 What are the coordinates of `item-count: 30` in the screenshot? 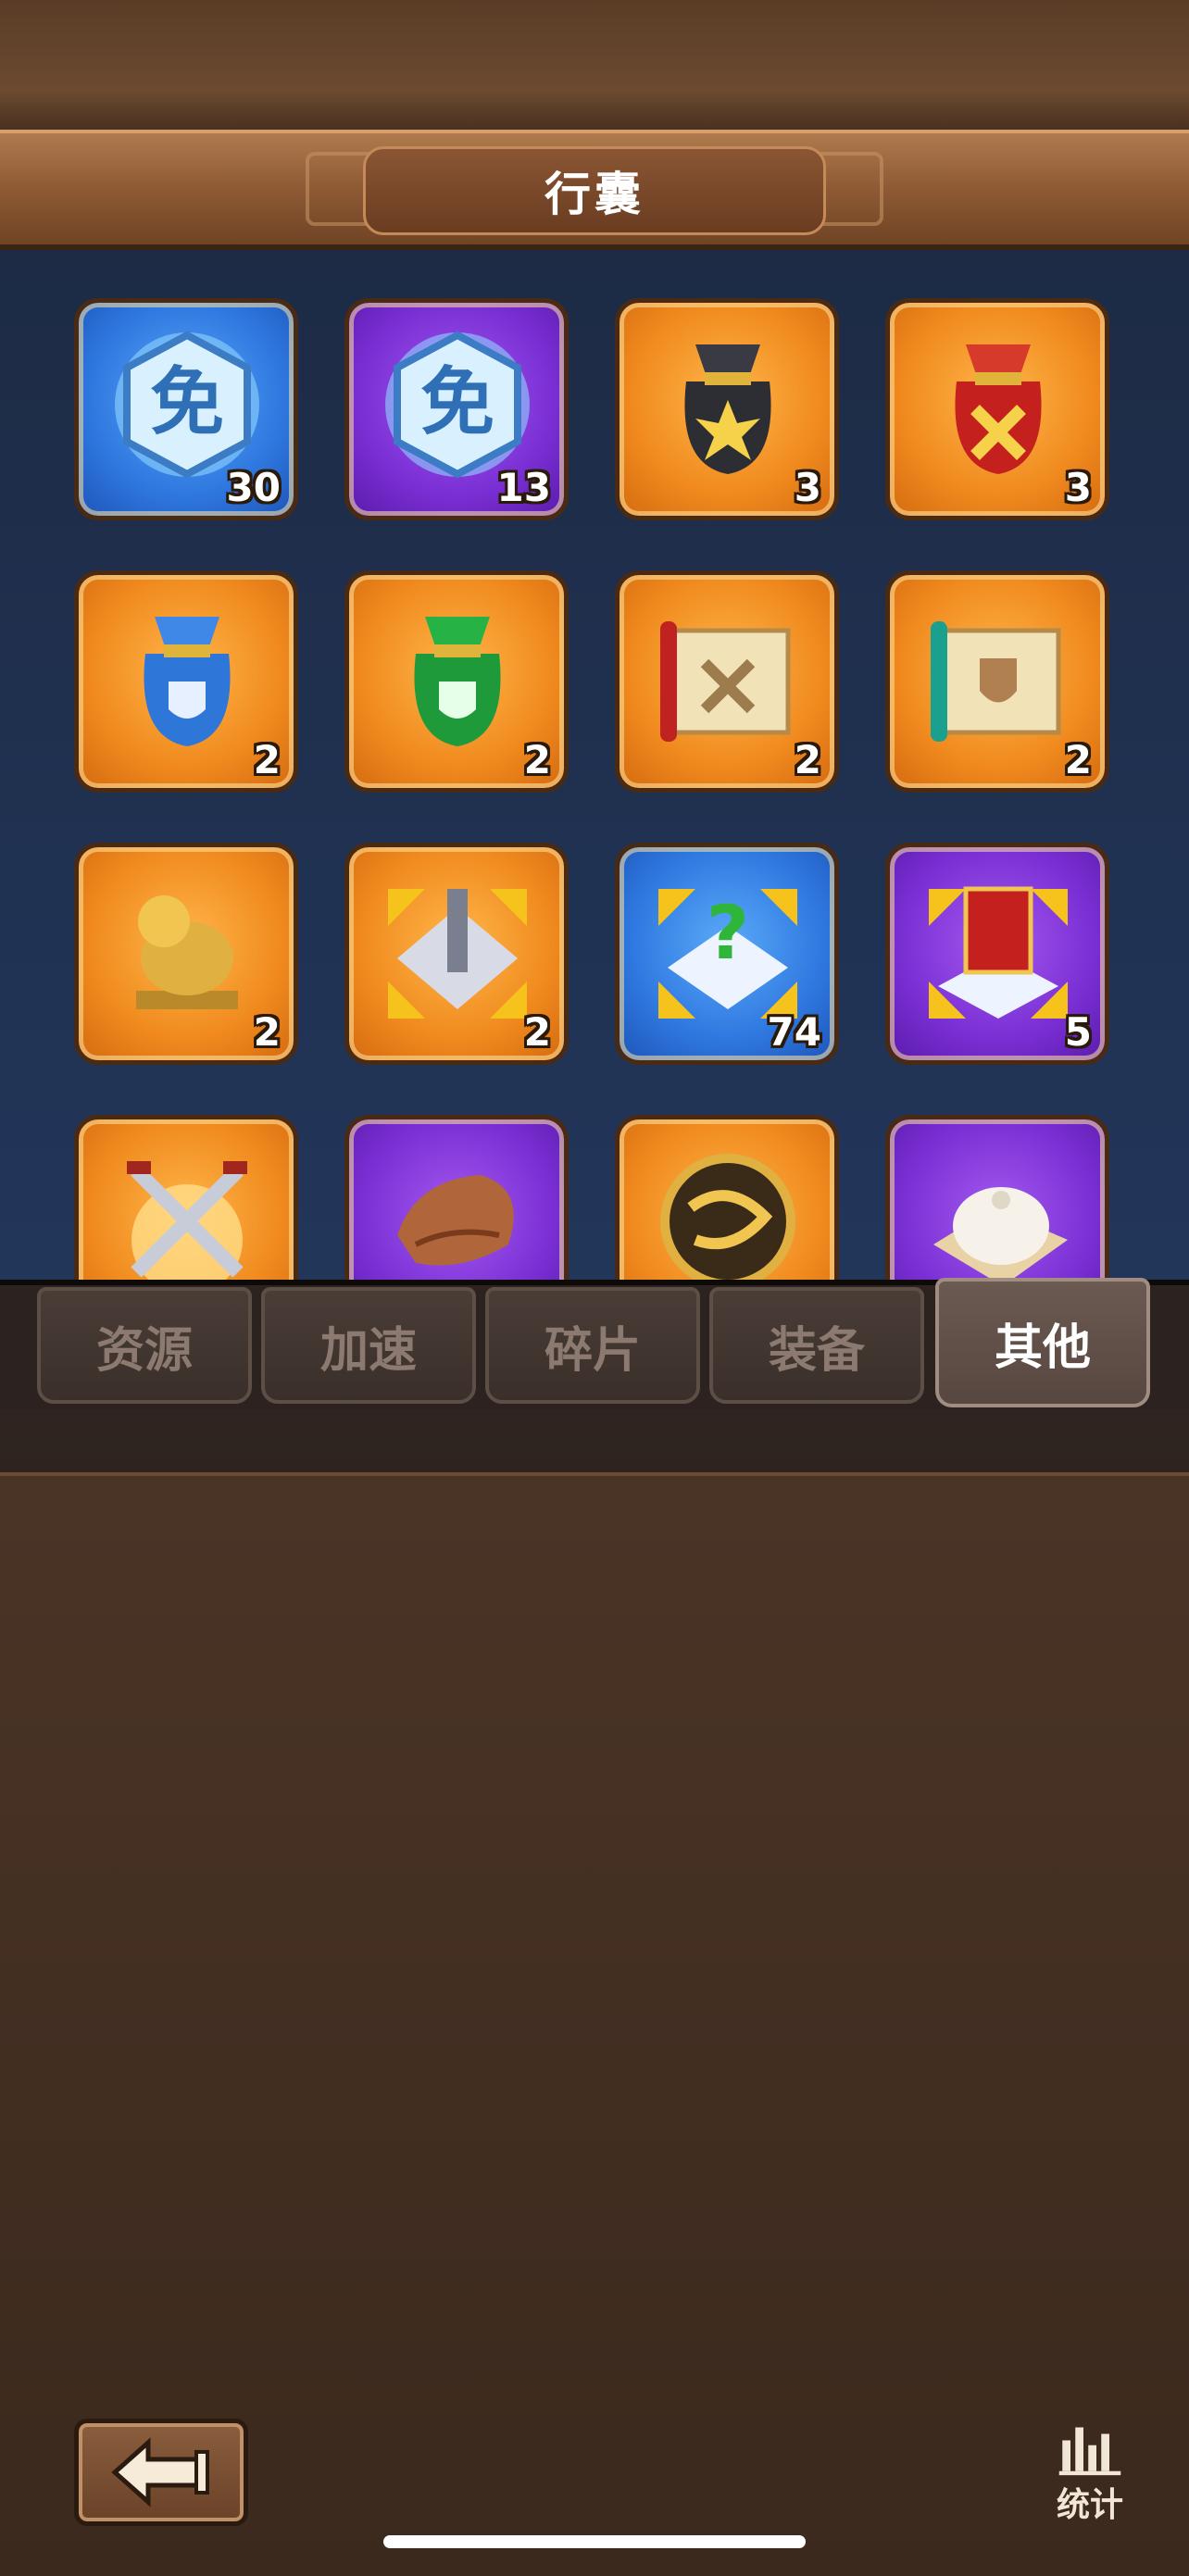 It's located at (253, 488).